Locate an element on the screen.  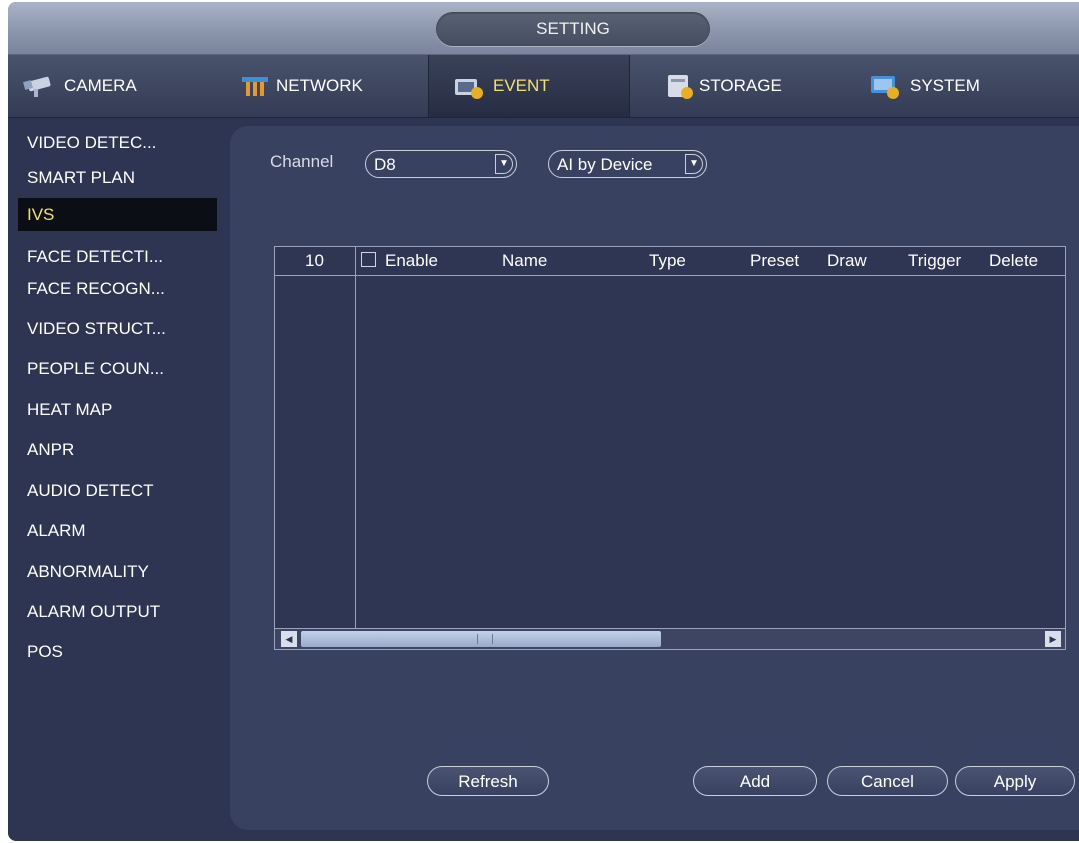
horizontal-scrollbar: ◀ ▶ is located at coordinates (670, 638).